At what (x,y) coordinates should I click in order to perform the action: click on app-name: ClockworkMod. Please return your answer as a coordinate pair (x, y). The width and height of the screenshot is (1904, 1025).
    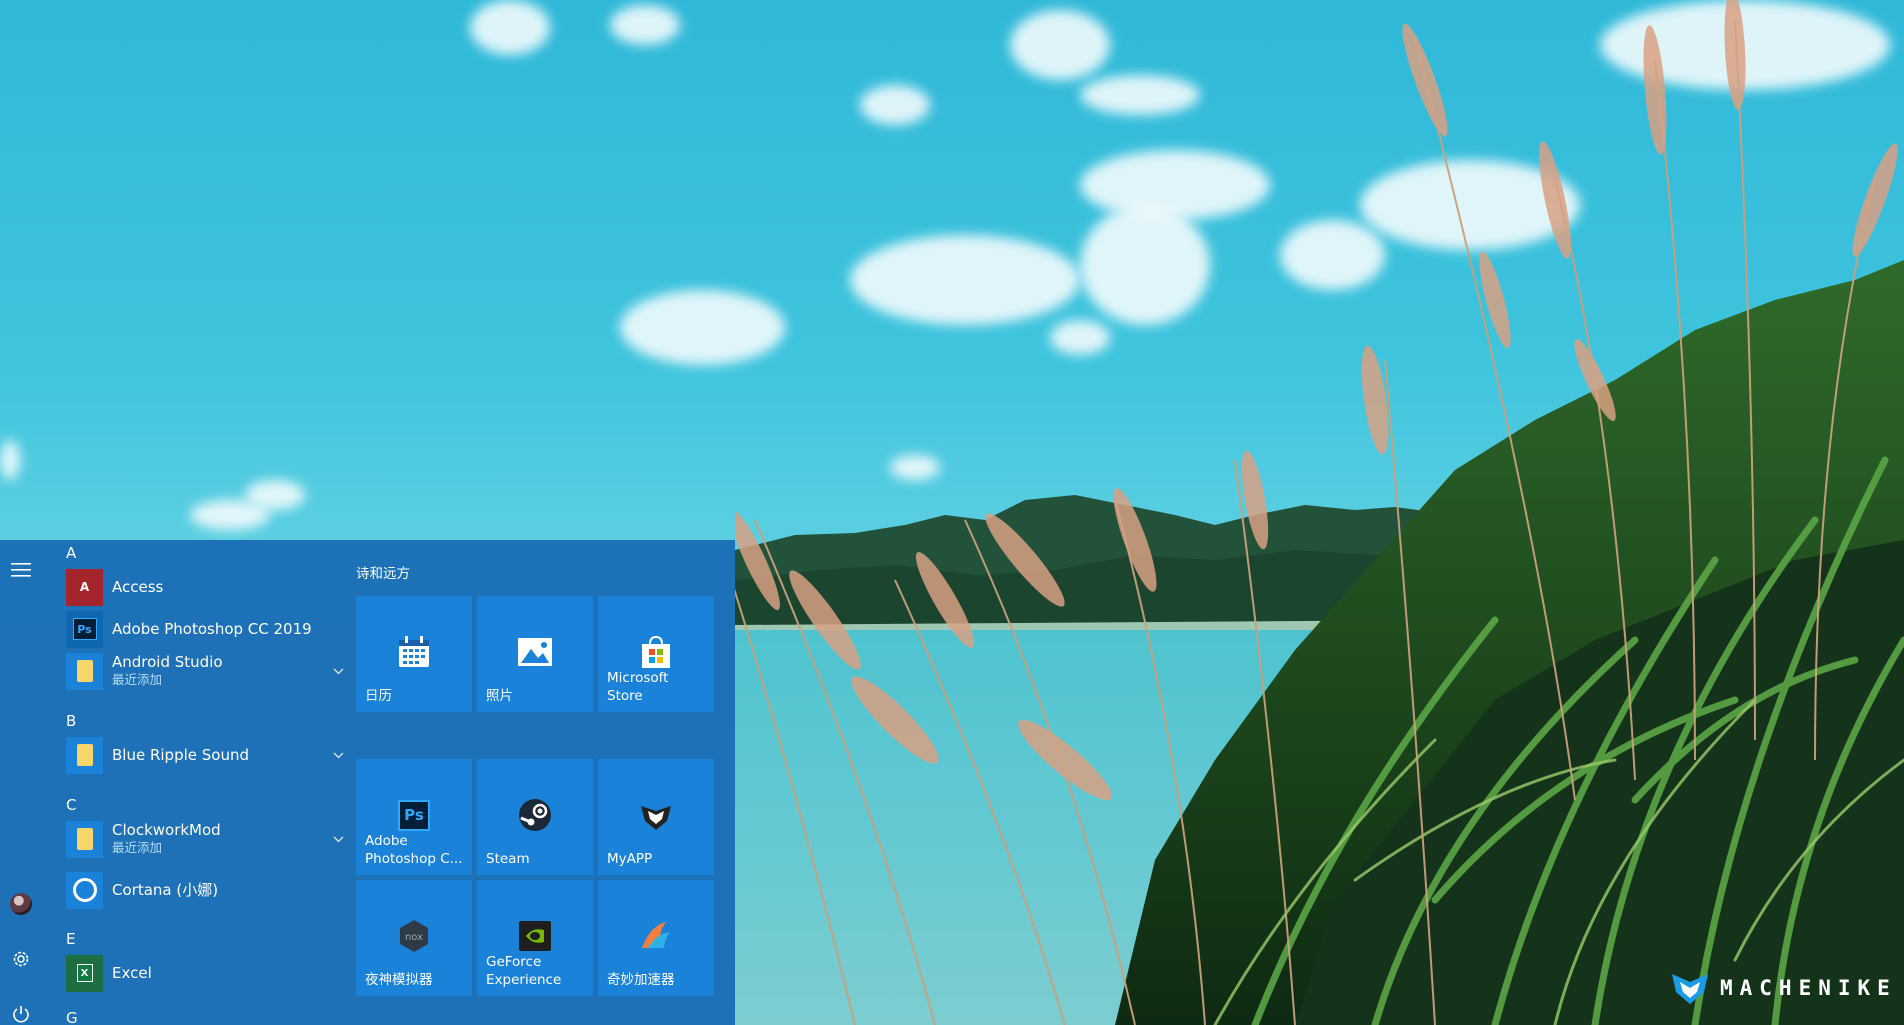
    Looking at the image, I should click on (166, 830).